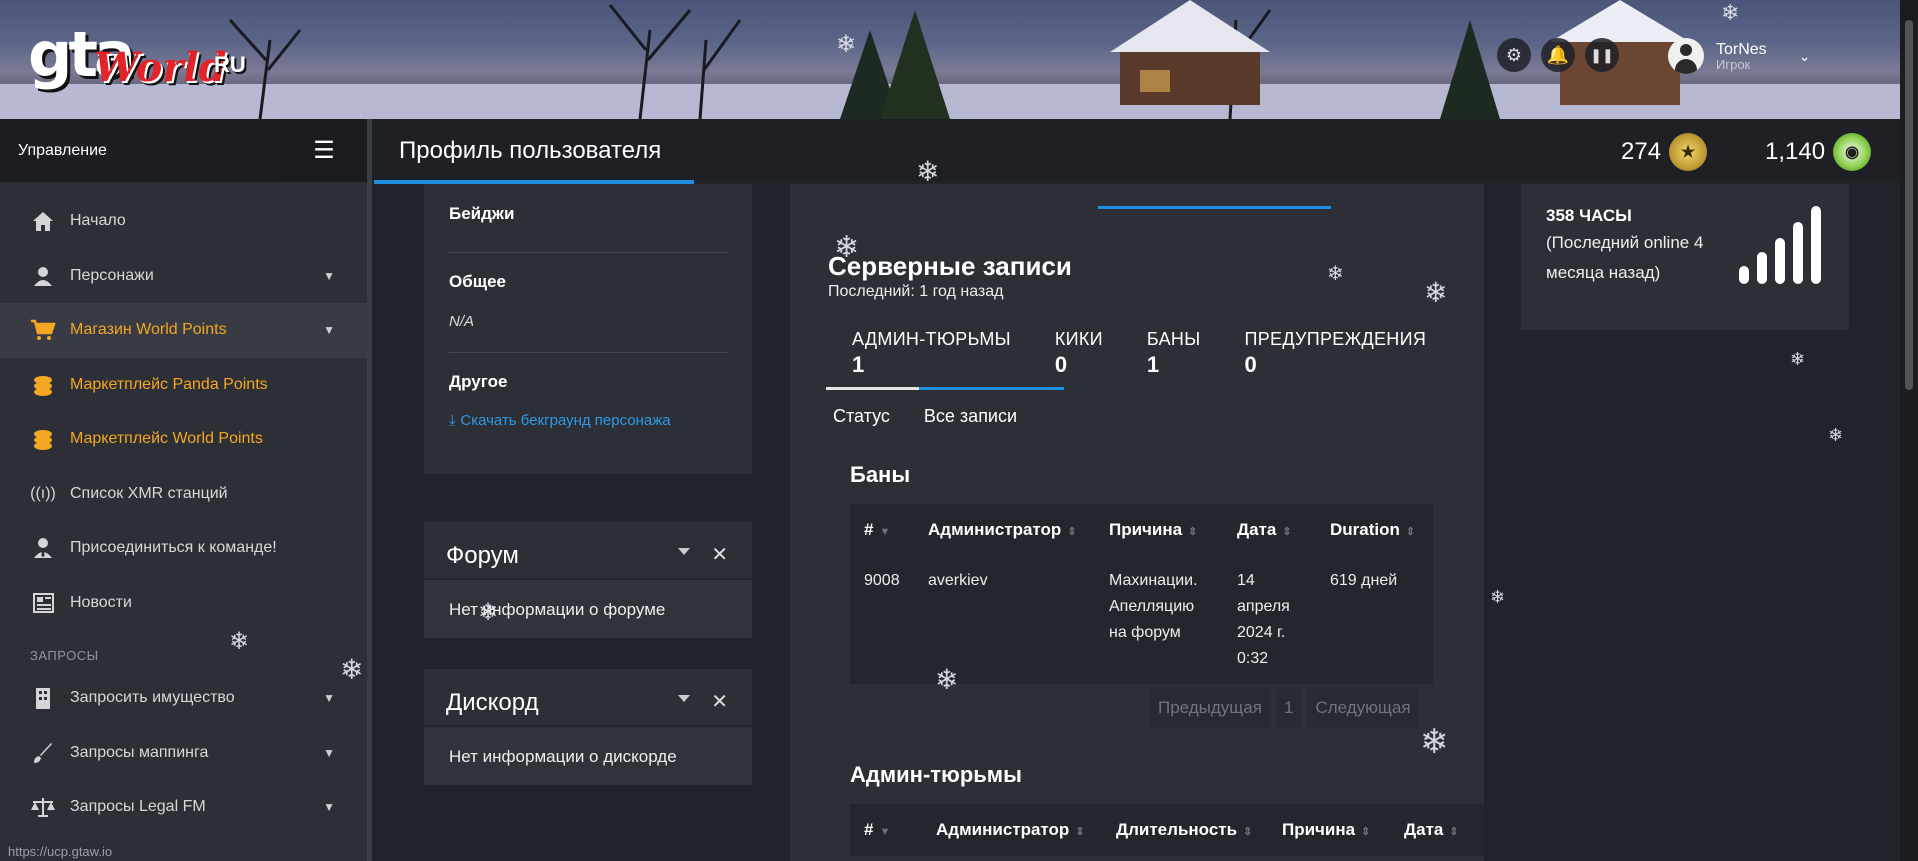 This screenshot has width=1918, height=861. Describe the element at coordinates (183, 221) in the screenshot. I see `sidebar-item-home: Начало` at that location.